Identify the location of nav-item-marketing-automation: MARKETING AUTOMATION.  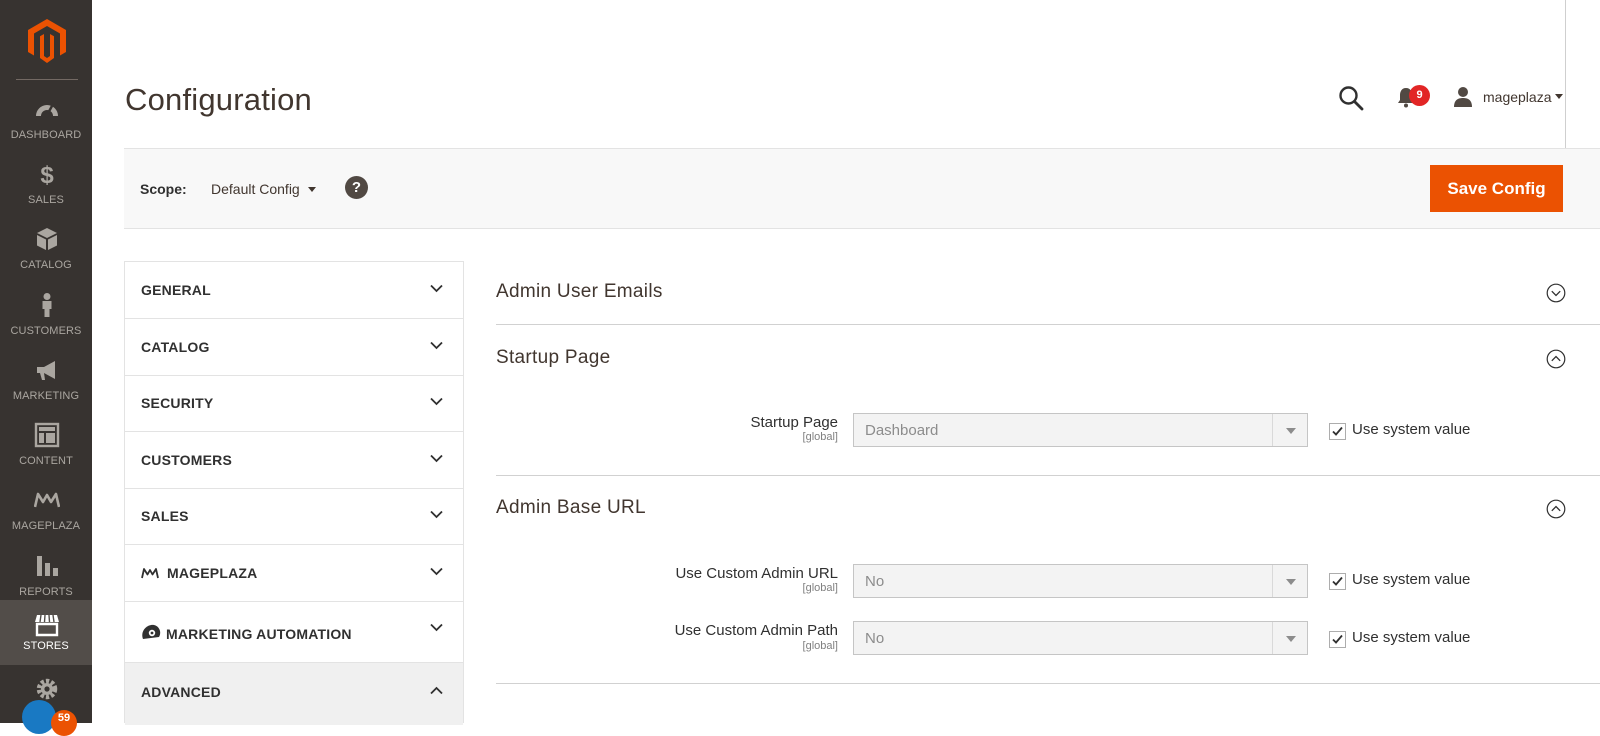
(294, 632).